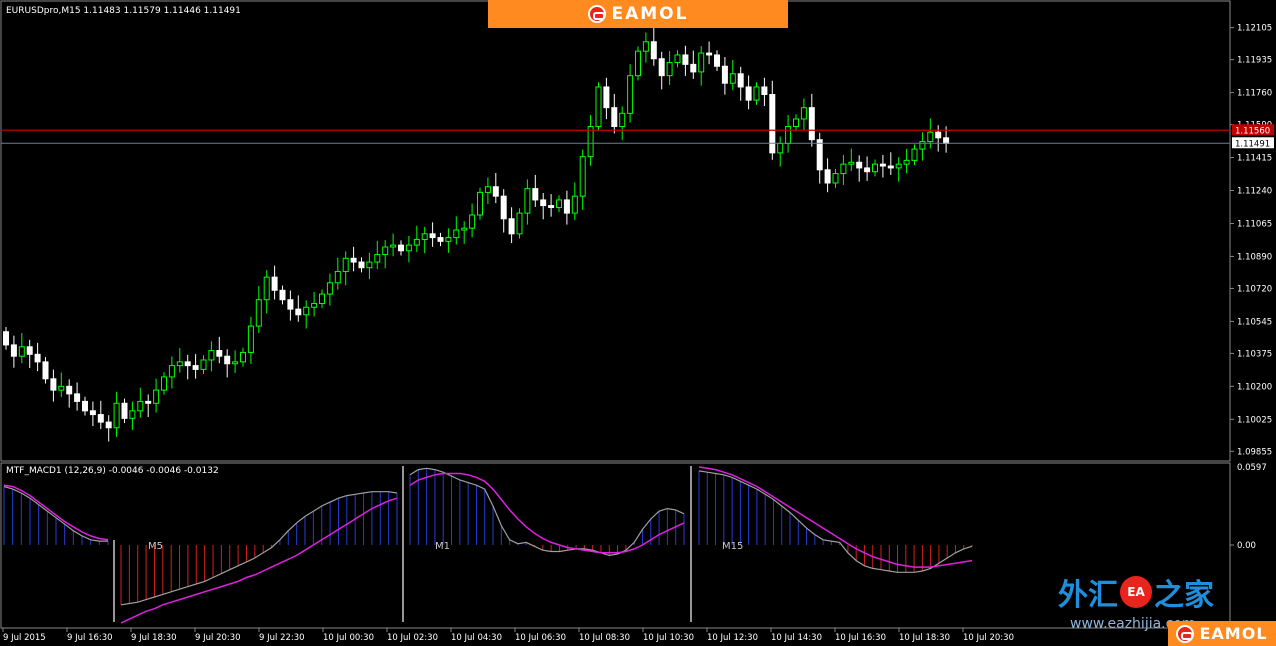 This screenshot has width=1276, height=646. Describe the element at coordinates (1254, 192) in the screenshot. I see `price-tick-label: 1.11240` at that location.